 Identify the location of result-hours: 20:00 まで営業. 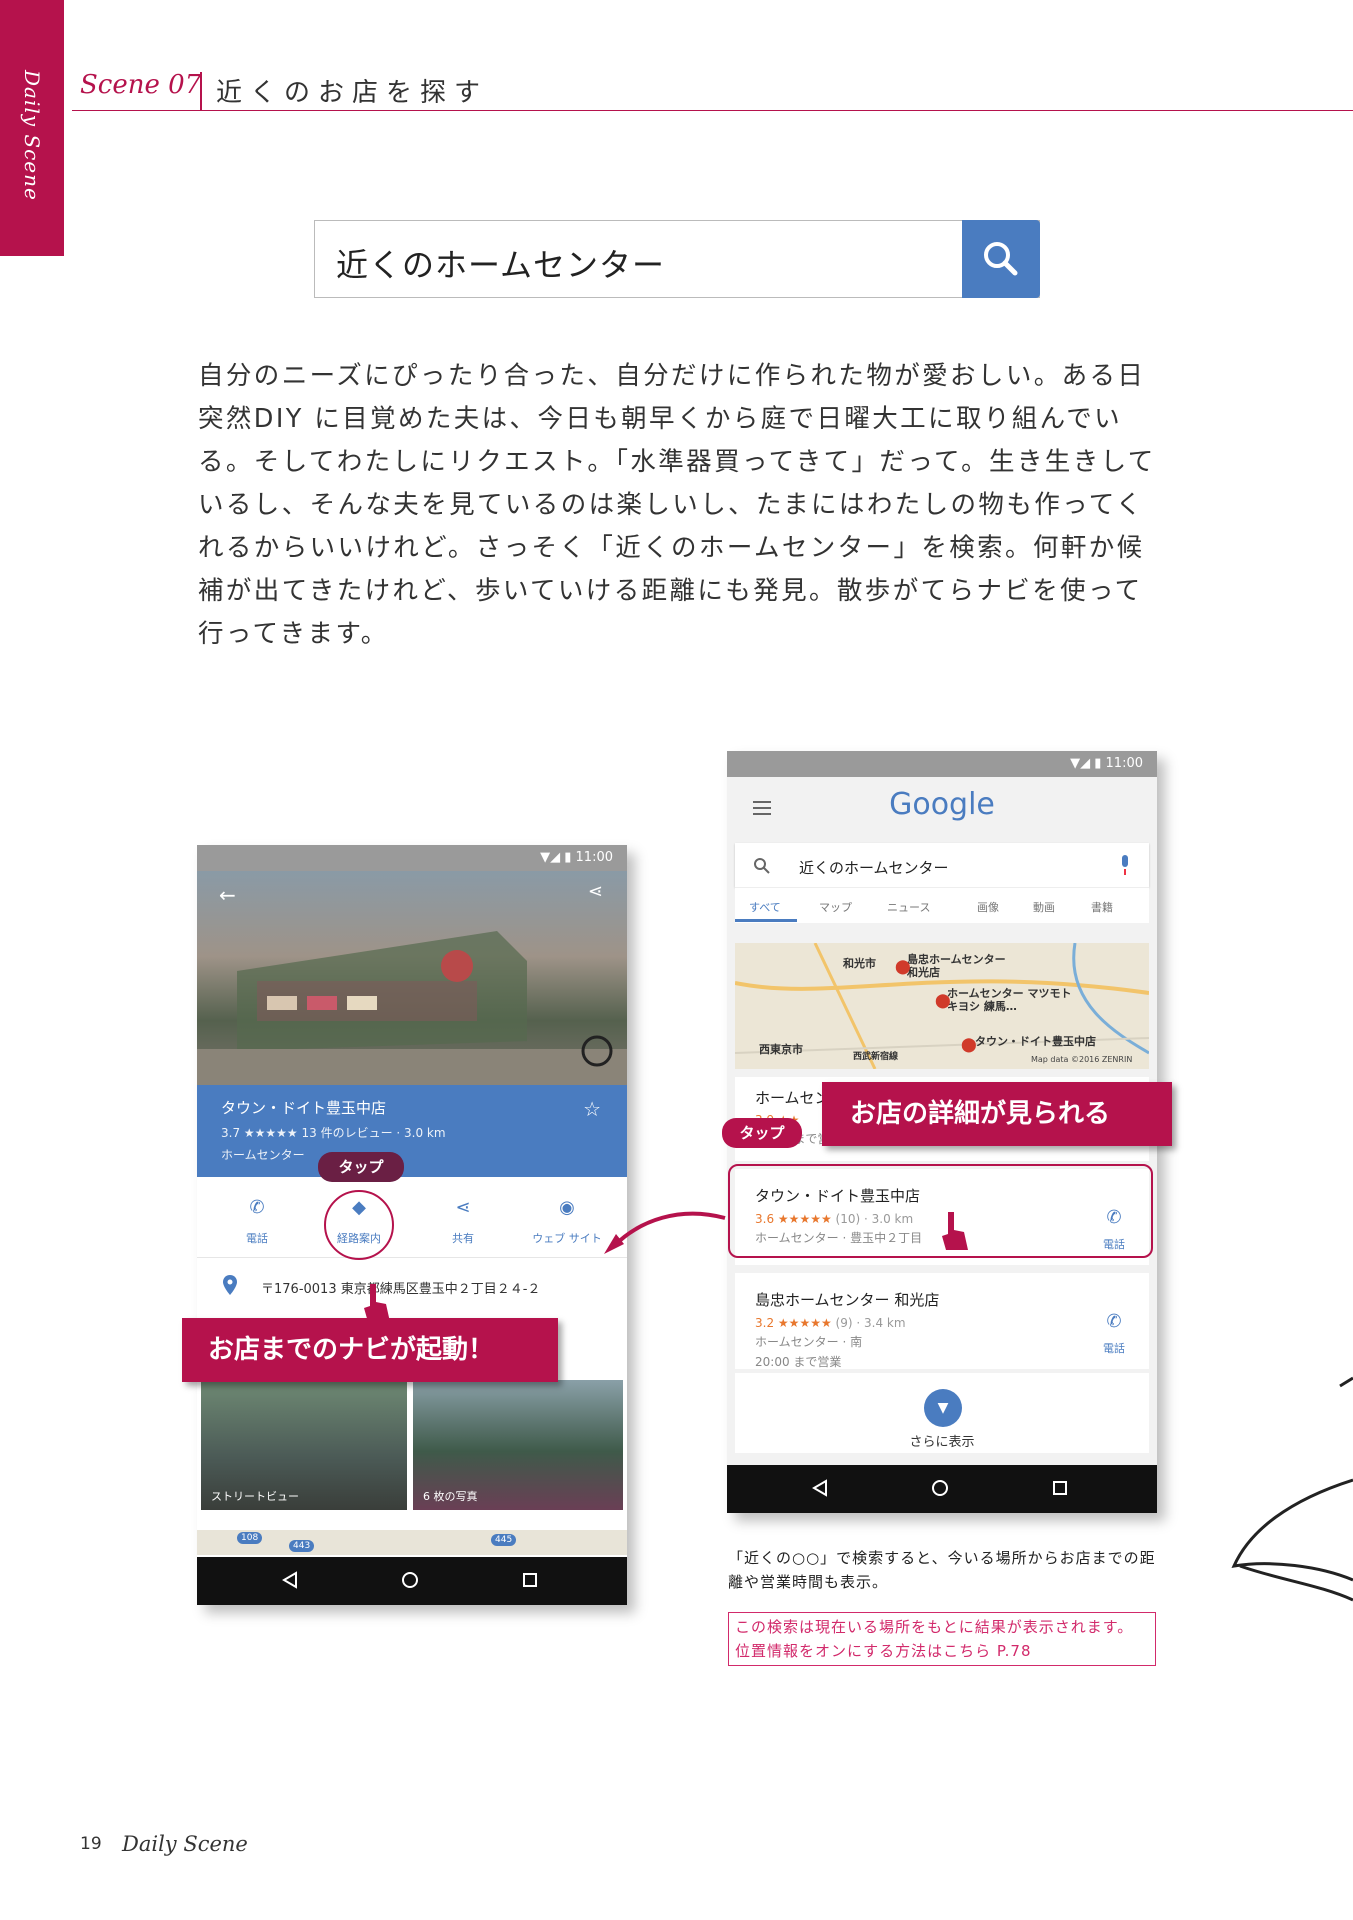
(798, 1362).